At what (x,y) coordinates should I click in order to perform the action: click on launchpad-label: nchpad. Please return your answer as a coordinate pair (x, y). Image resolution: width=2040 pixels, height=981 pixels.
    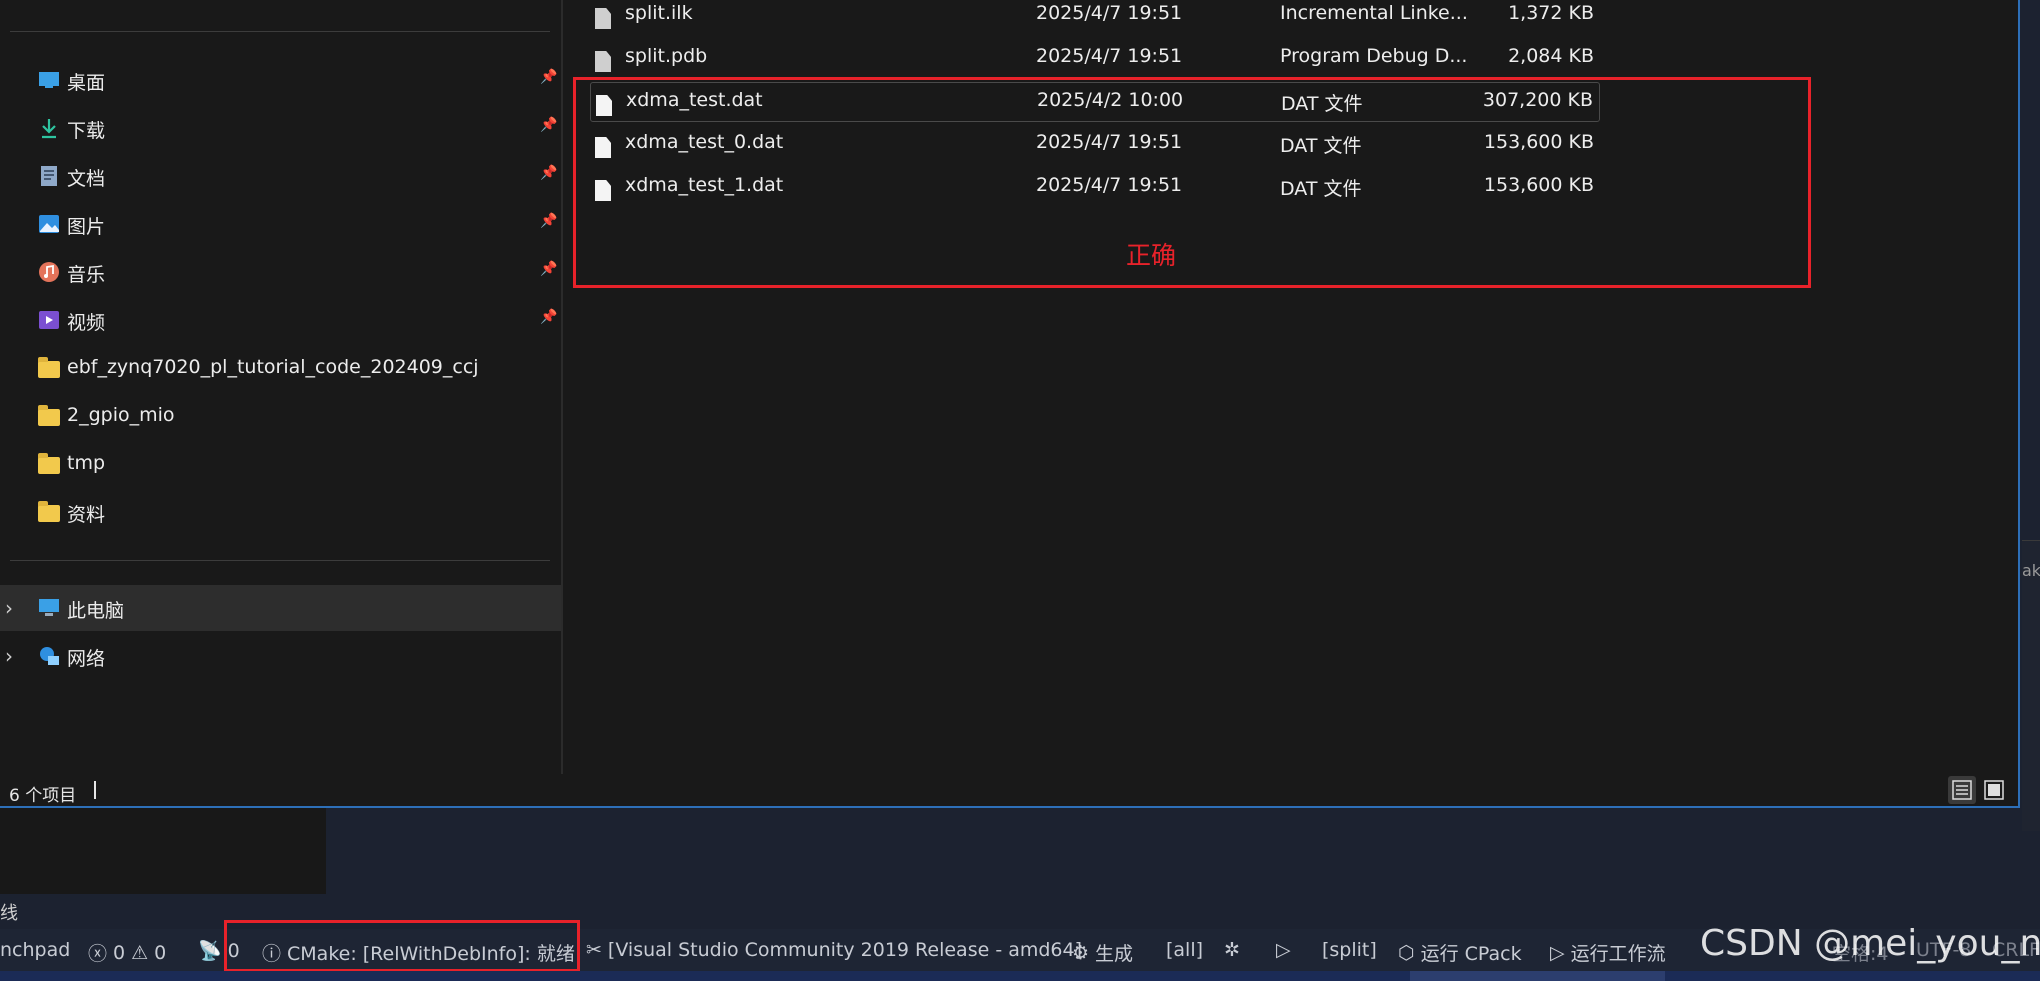
    Looking at the image, I should click on (35, 950).